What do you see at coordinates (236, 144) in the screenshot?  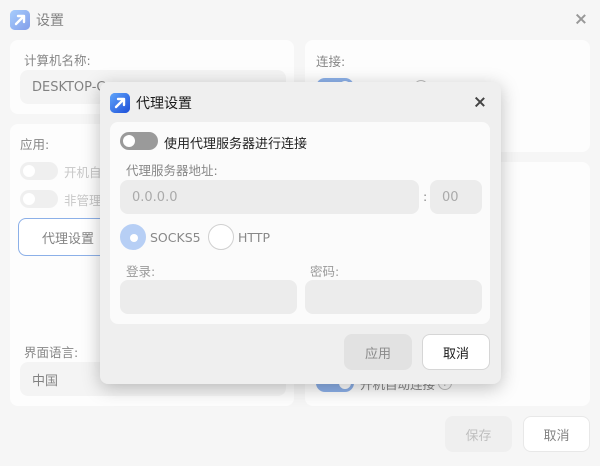 I see `use-proxy-label: 使用代理服务器进行连接` at bounding box center [236, 144].